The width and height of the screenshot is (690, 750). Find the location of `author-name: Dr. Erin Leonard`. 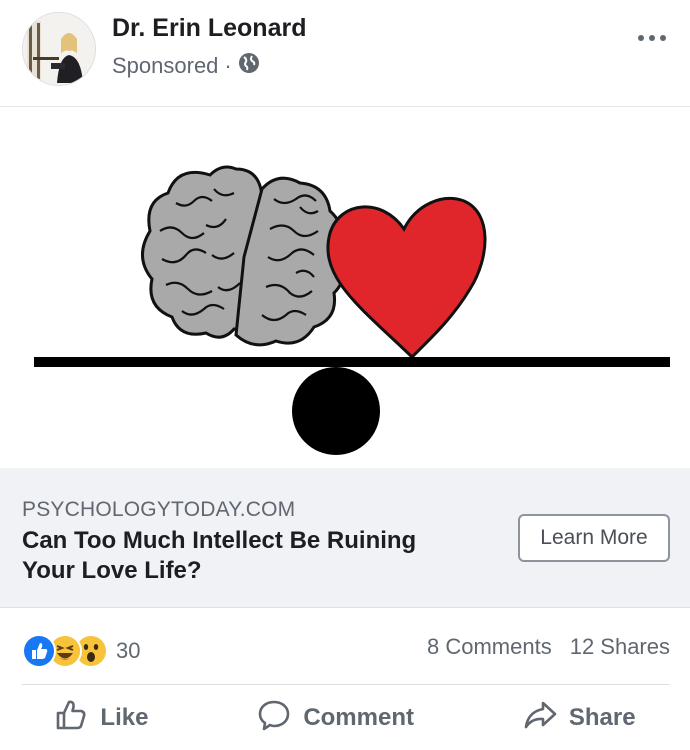

author-name: Dr. Erin Leonard is located at coordinates (209, 28).